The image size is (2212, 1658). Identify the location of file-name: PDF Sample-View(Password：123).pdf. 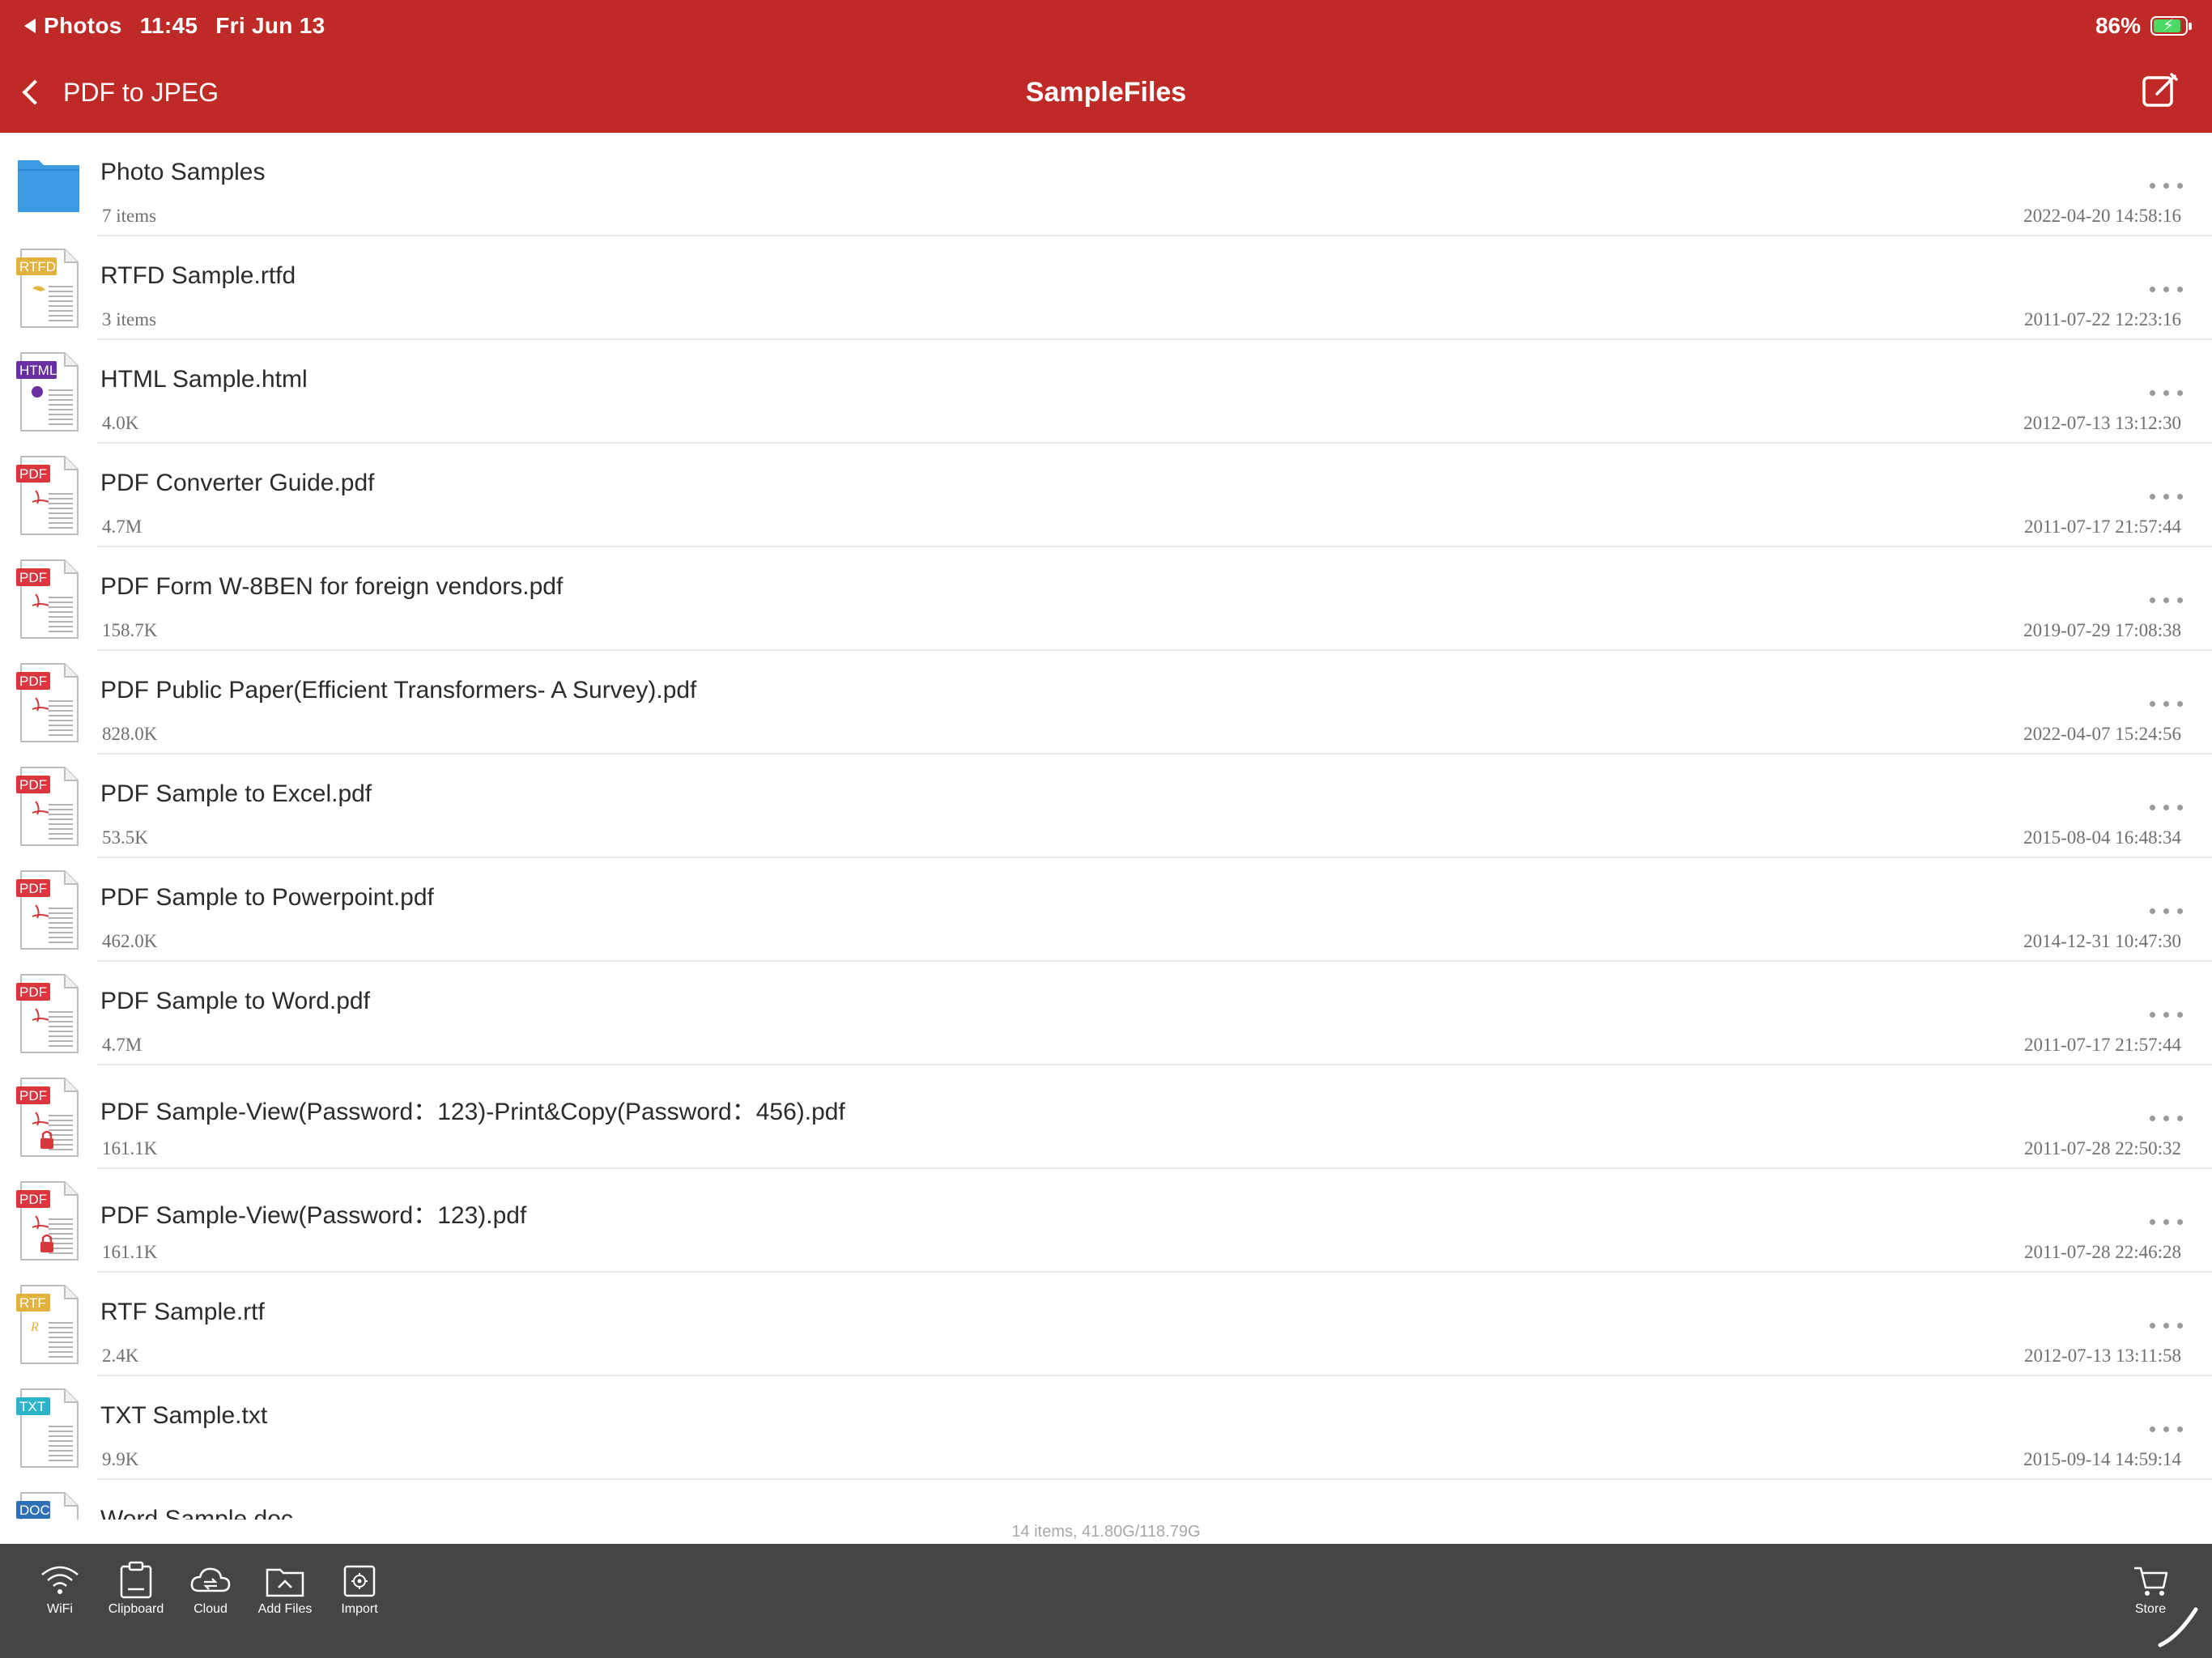
(314, 1215).